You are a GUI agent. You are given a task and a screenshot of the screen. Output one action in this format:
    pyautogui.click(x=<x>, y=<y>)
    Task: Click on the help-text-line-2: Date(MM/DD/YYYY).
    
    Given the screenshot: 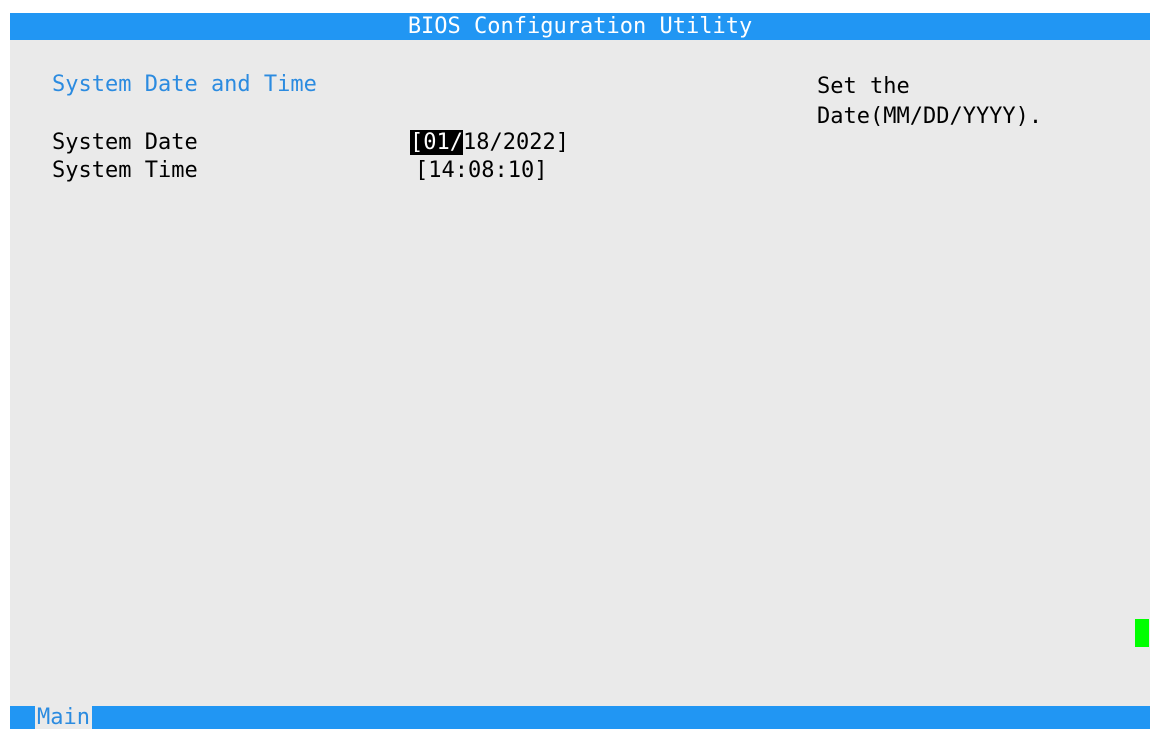 What is the action you would take?
    pyautogui.click(x=930, y=116)
    